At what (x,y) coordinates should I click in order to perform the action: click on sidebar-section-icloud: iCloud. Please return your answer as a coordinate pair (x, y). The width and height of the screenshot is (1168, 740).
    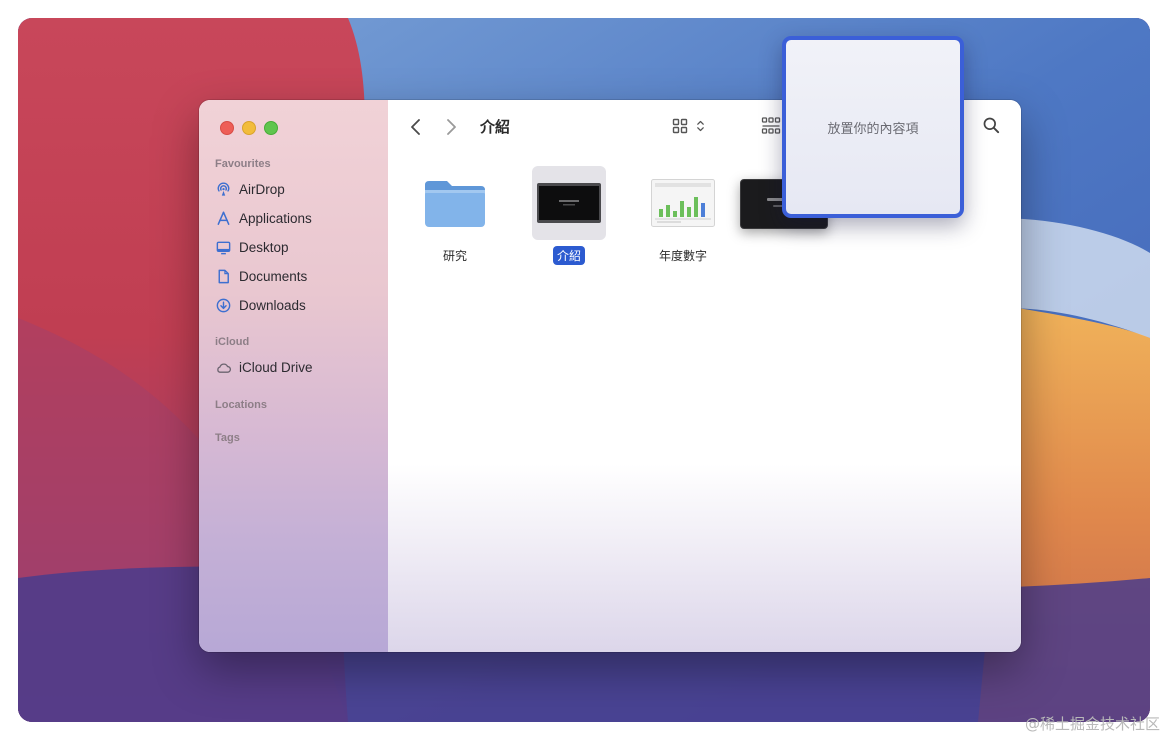
    Looking at the image, I should click on (232, 342).